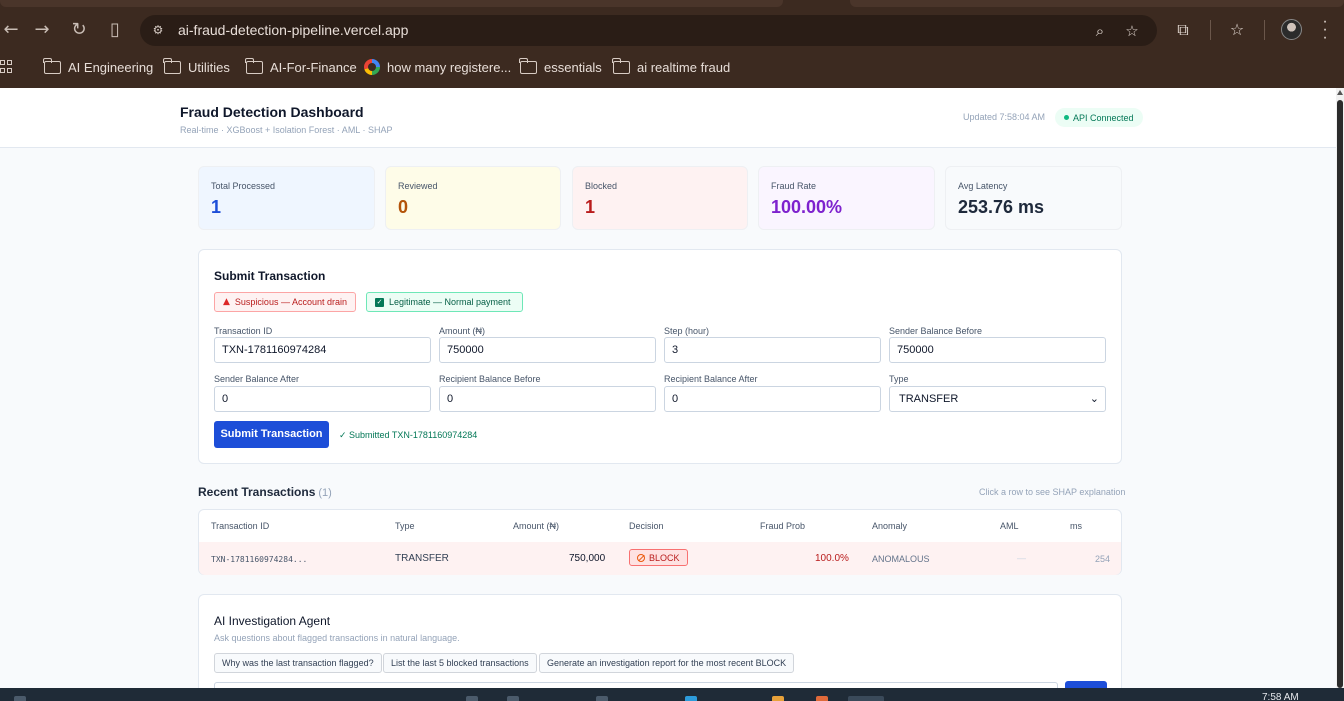 This screenshot has width=1344, height=701. I want to click on field-label: Amount (₦), so click(462, 331).